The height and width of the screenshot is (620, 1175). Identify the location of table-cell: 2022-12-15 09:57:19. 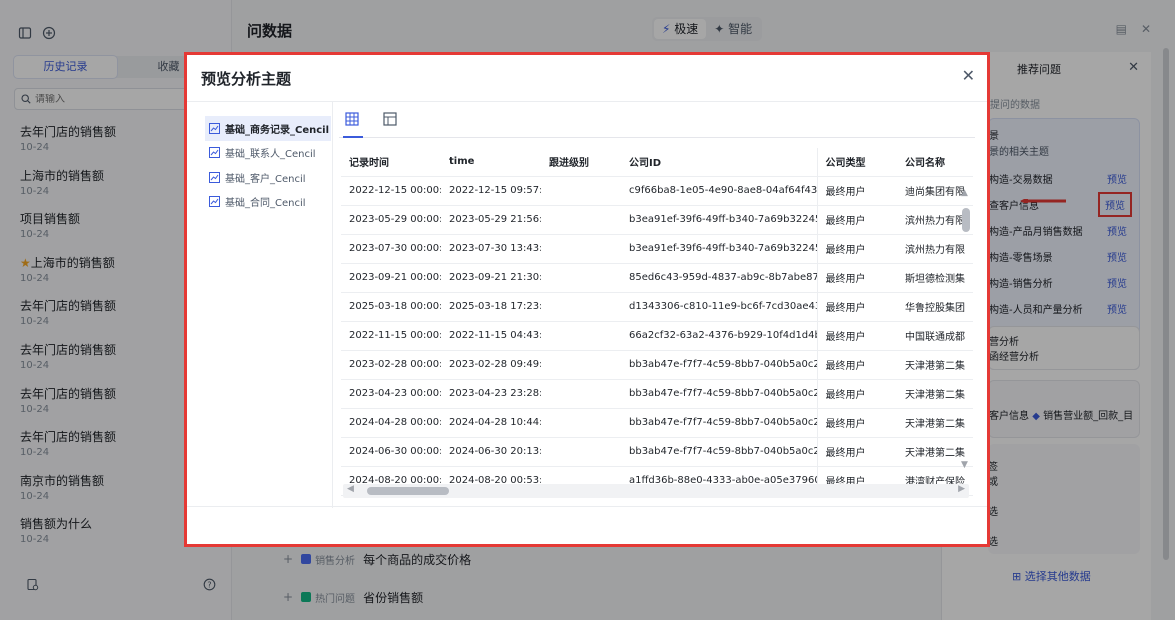
(491, 191).